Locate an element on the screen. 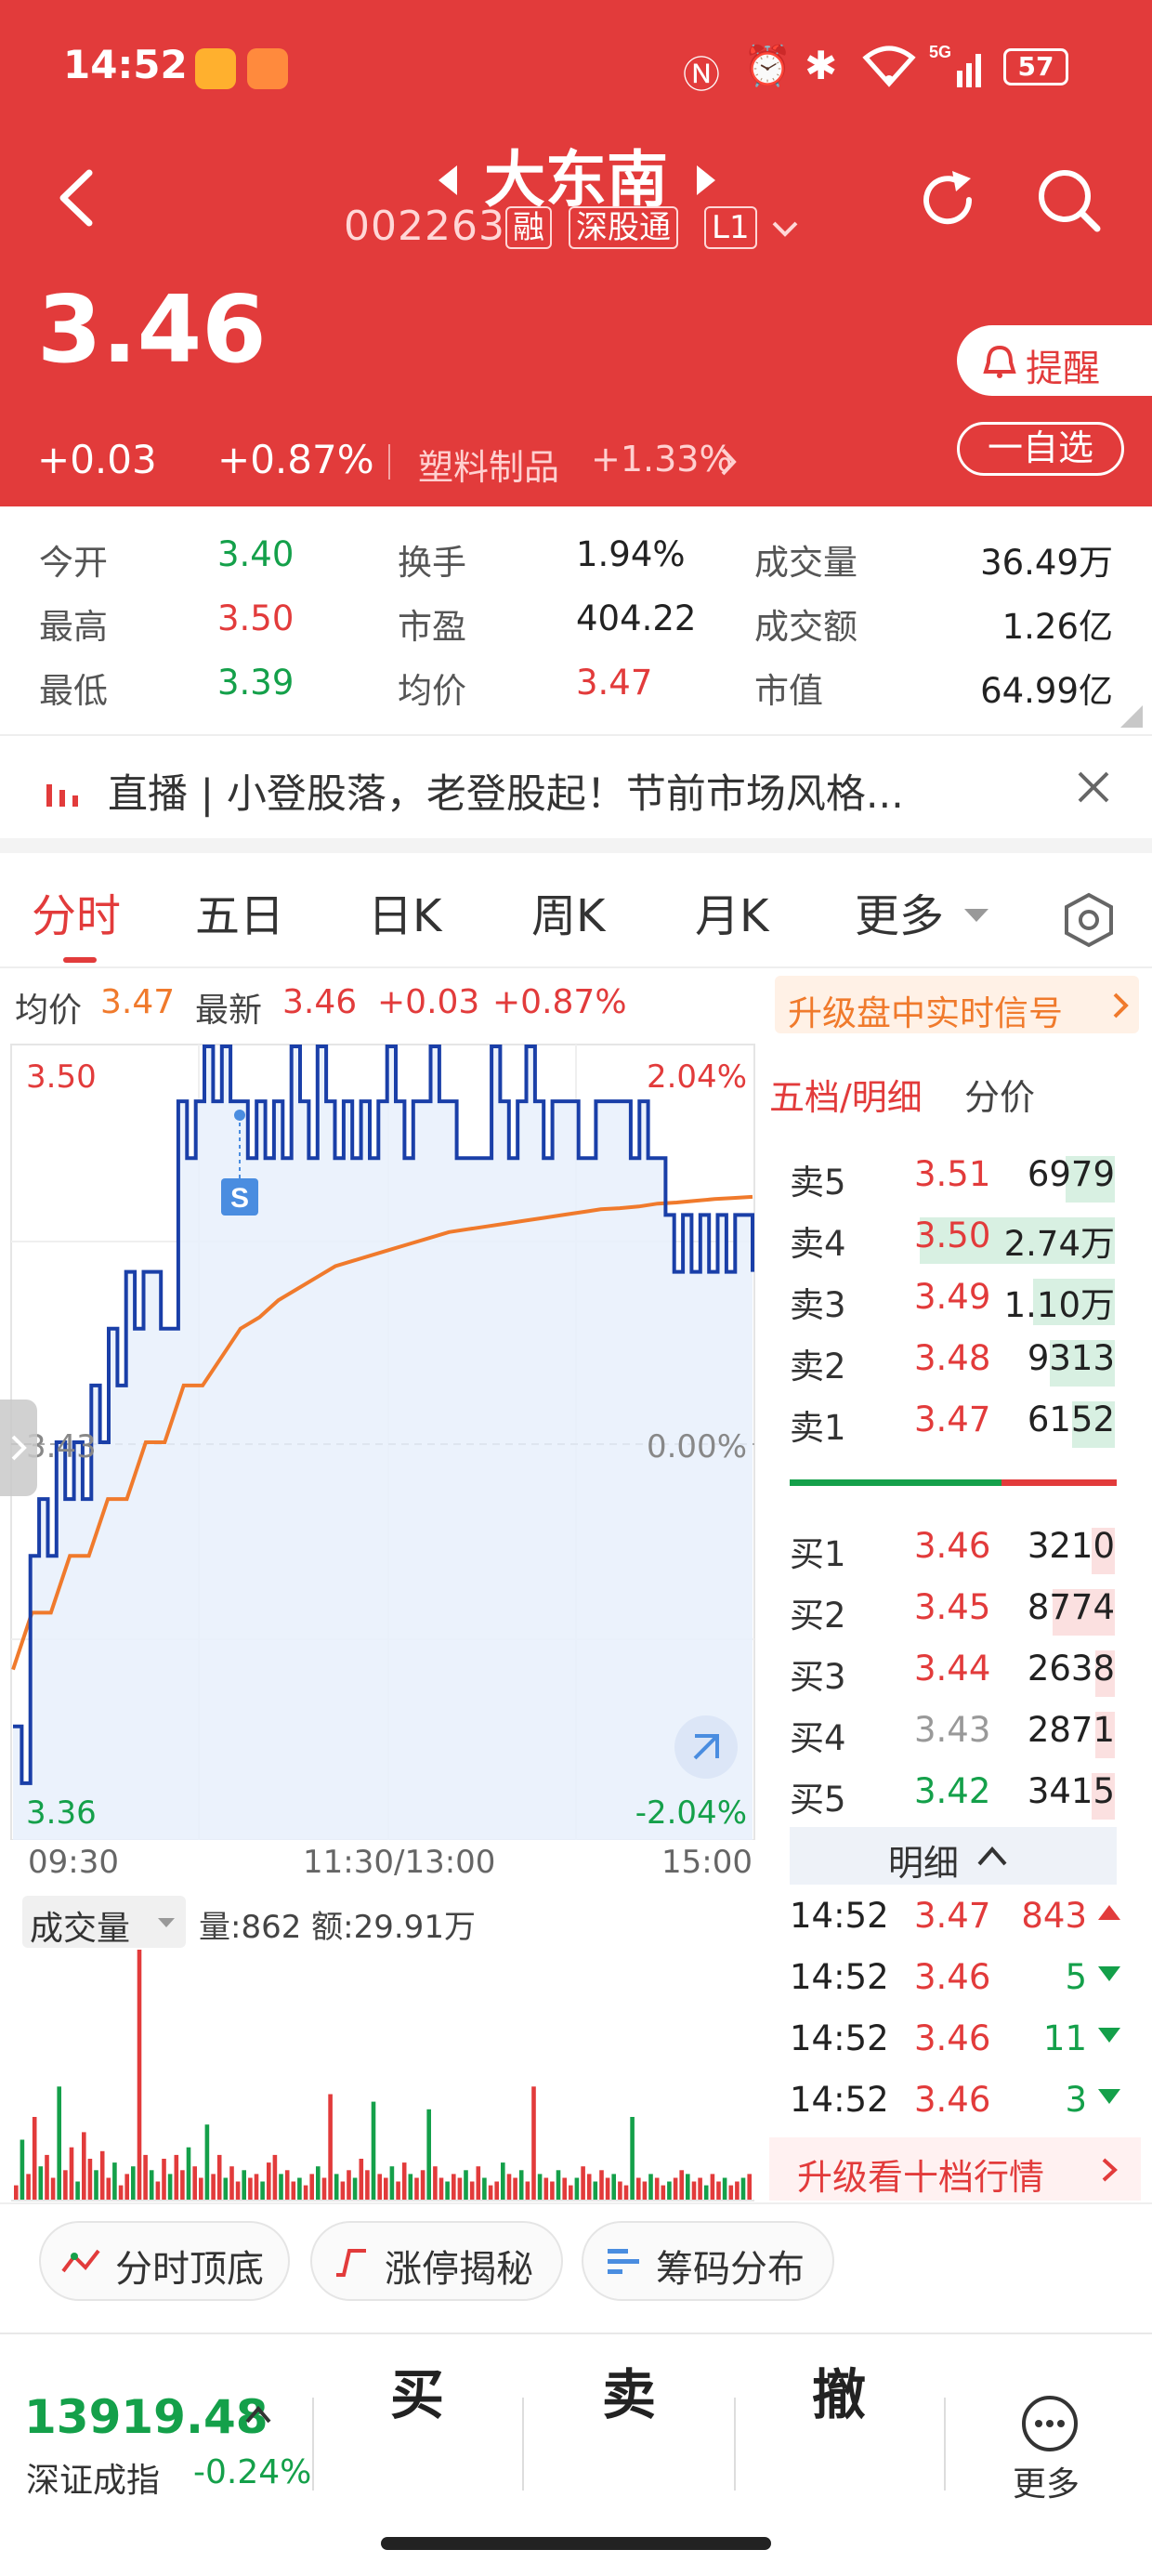 The image size is (1152, 2576). bell-icon is located at coordinates (999, 361).